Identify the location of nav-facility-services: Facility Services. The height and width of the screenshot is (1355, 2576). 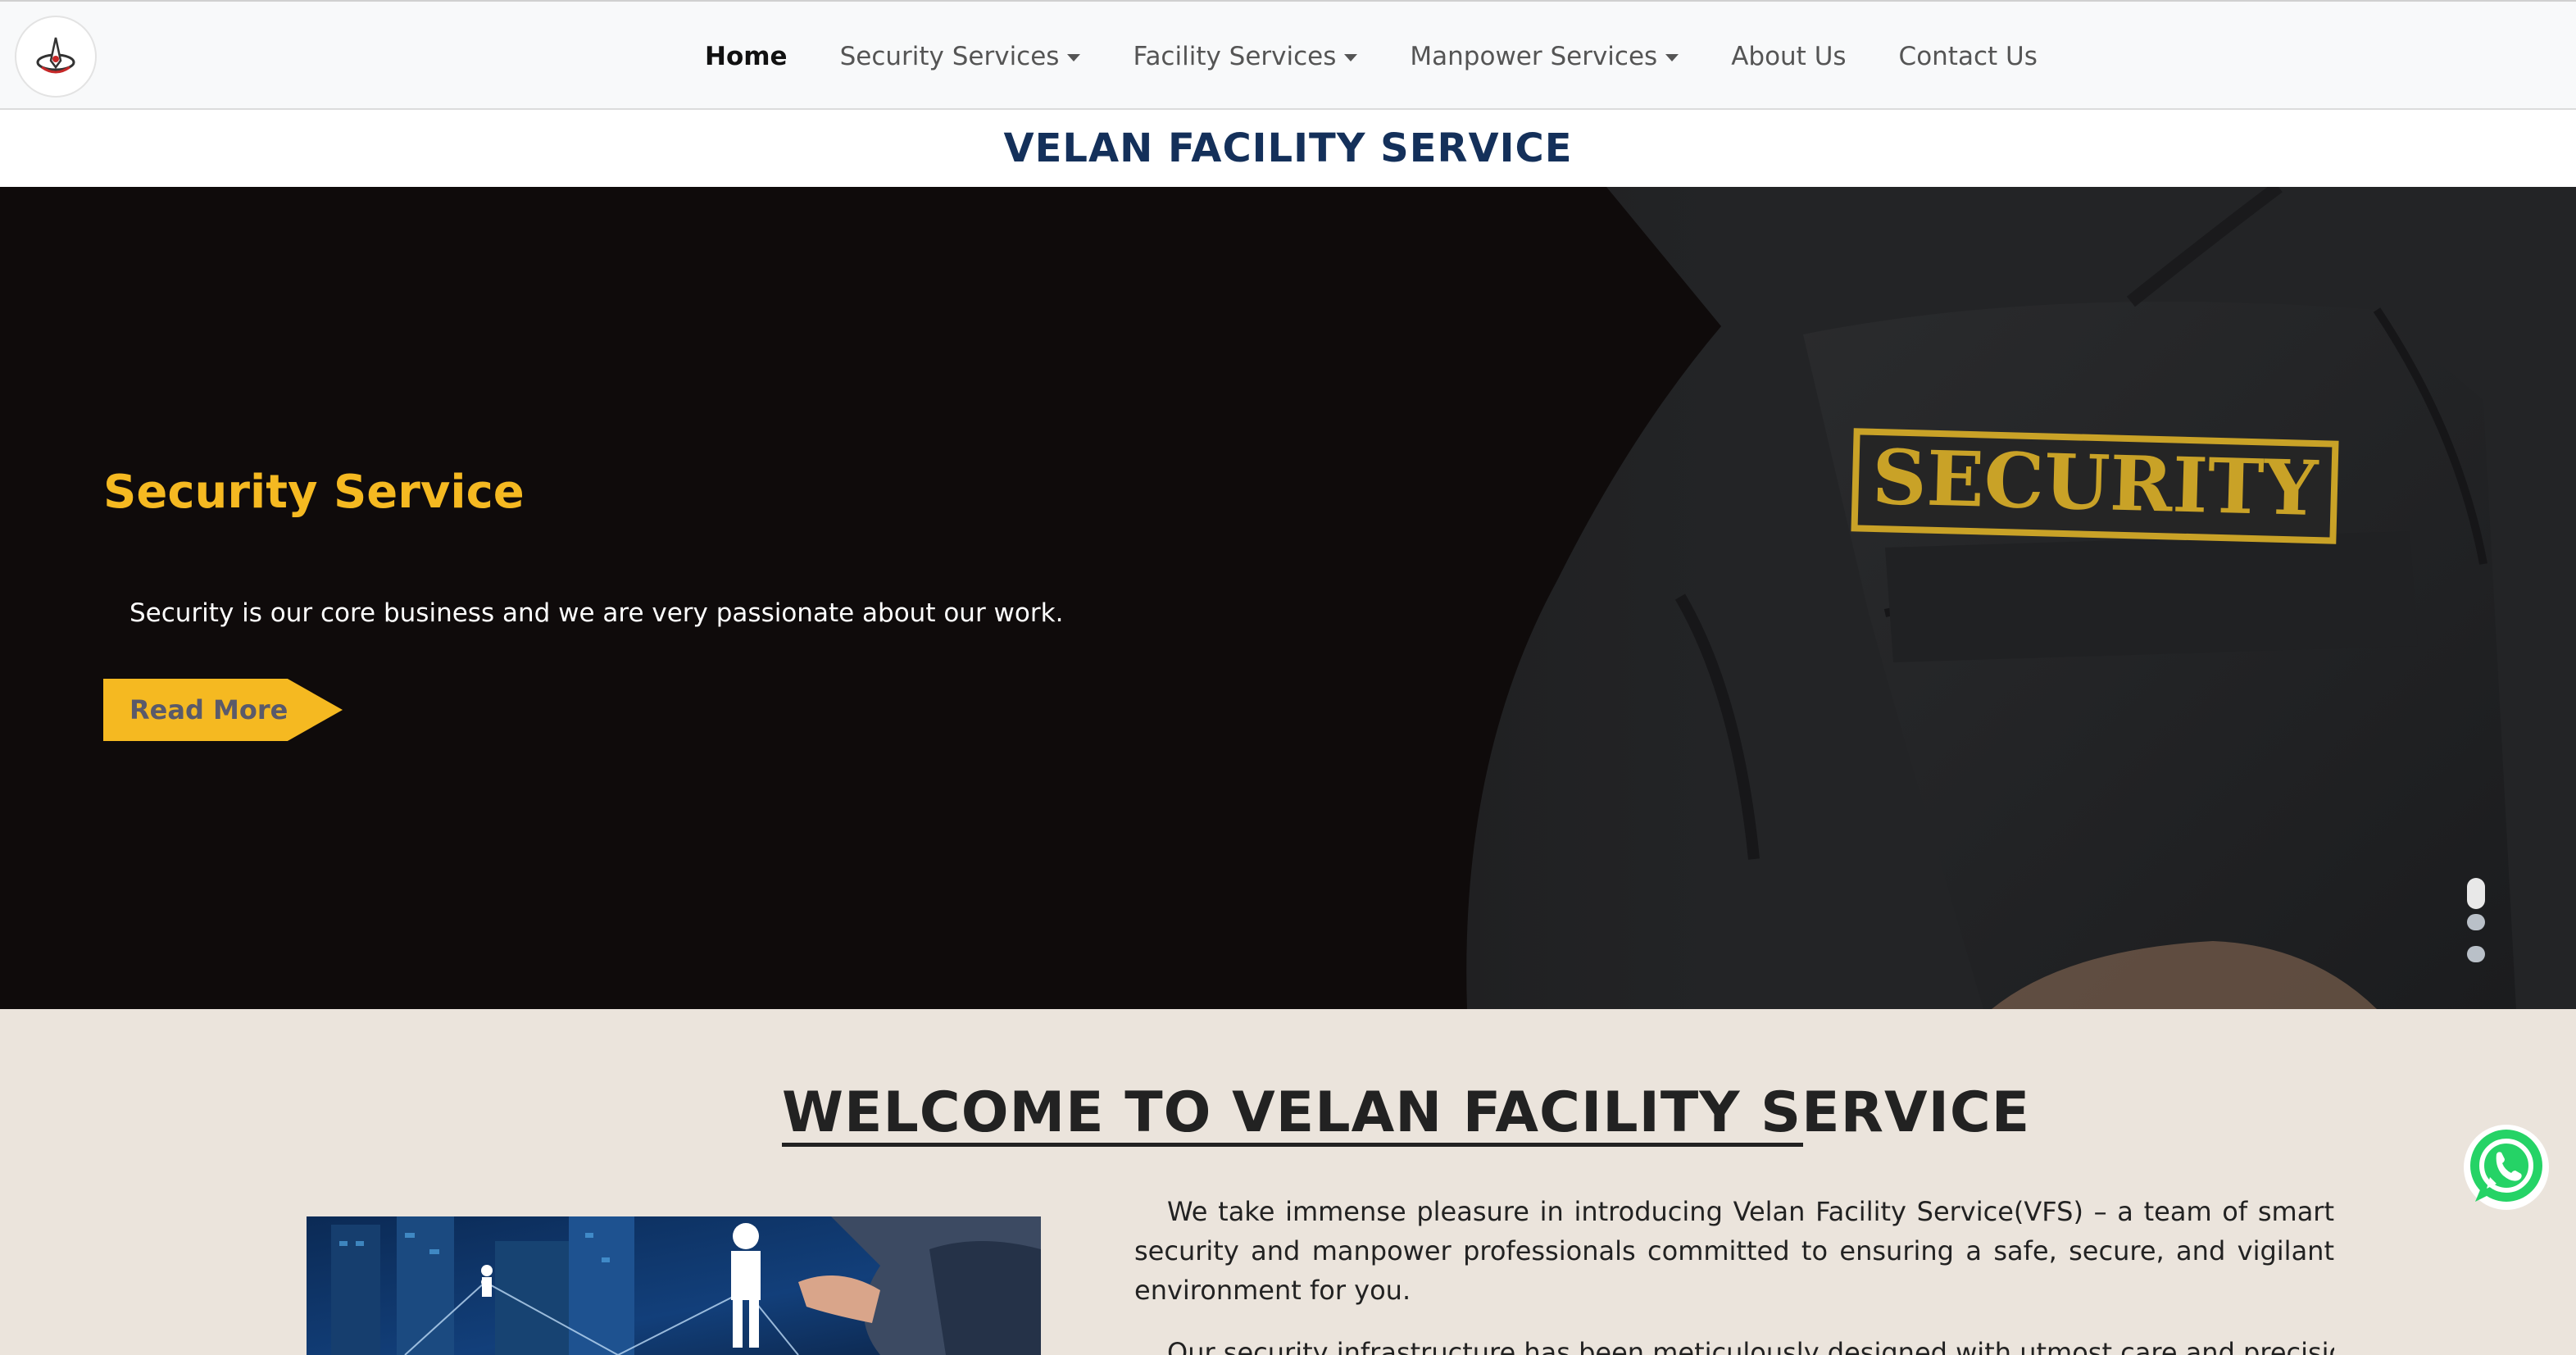
(1245, 56).